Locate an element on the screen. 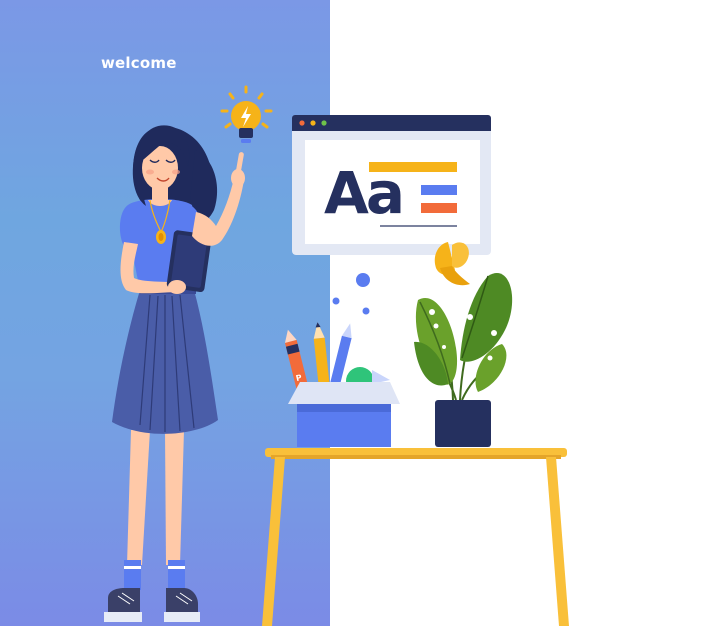 This screenshot has height=626, width=726. table is located at coordinates (415, 537).